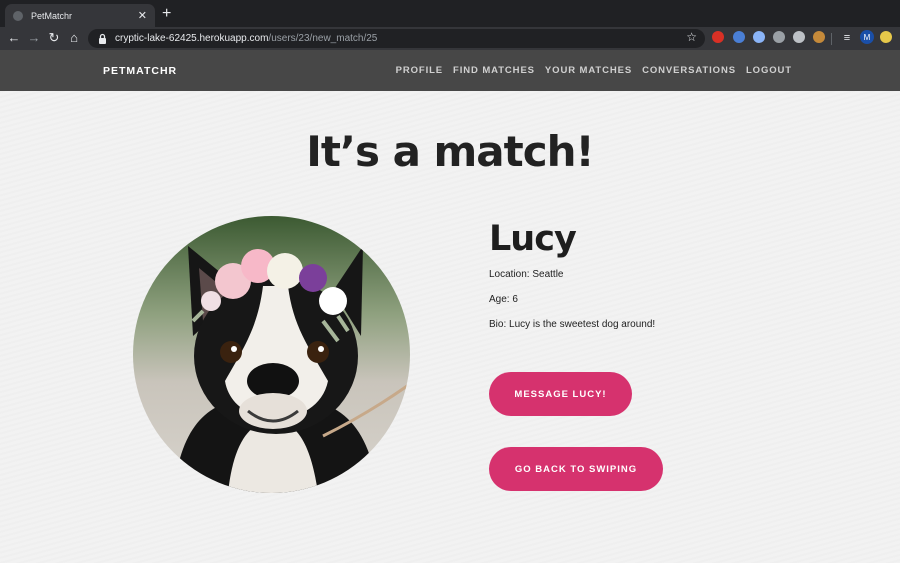 The width and height of the screenshot is (900, 563). I want to click on toolbar-divider, so click(831, 39).